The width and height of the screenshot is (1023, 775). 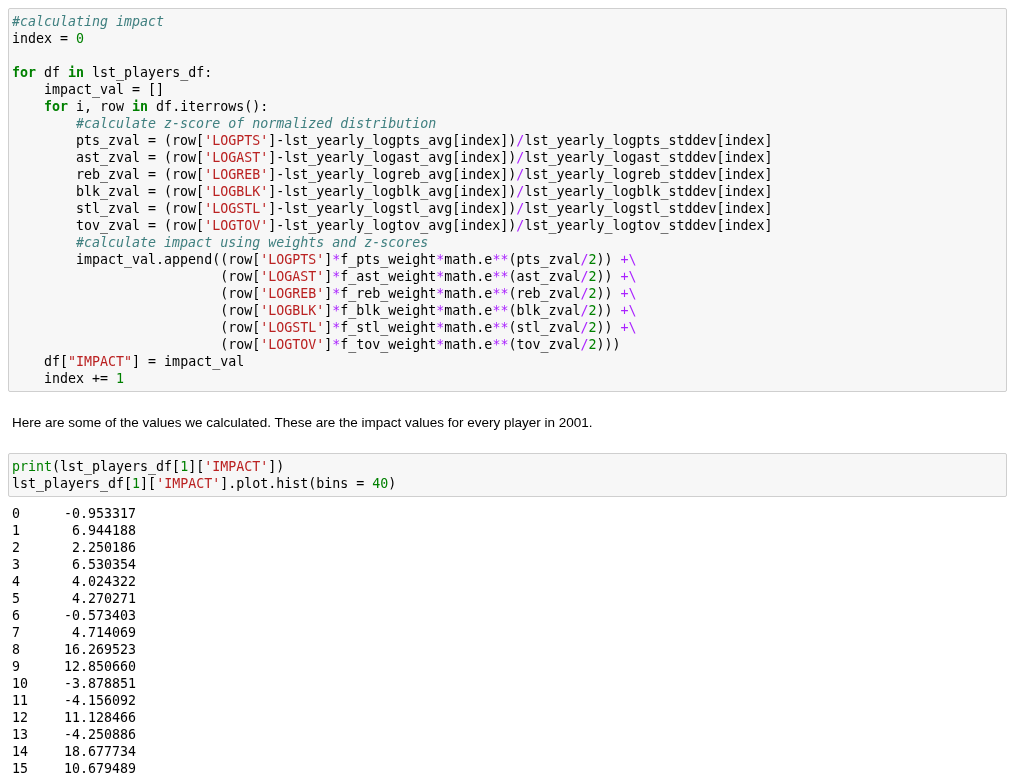 What do you see at coordinates (156, 106) in the screenshot?
I see `code-line: for i, row in df.iterrows():` at bounding box center [156, 106].